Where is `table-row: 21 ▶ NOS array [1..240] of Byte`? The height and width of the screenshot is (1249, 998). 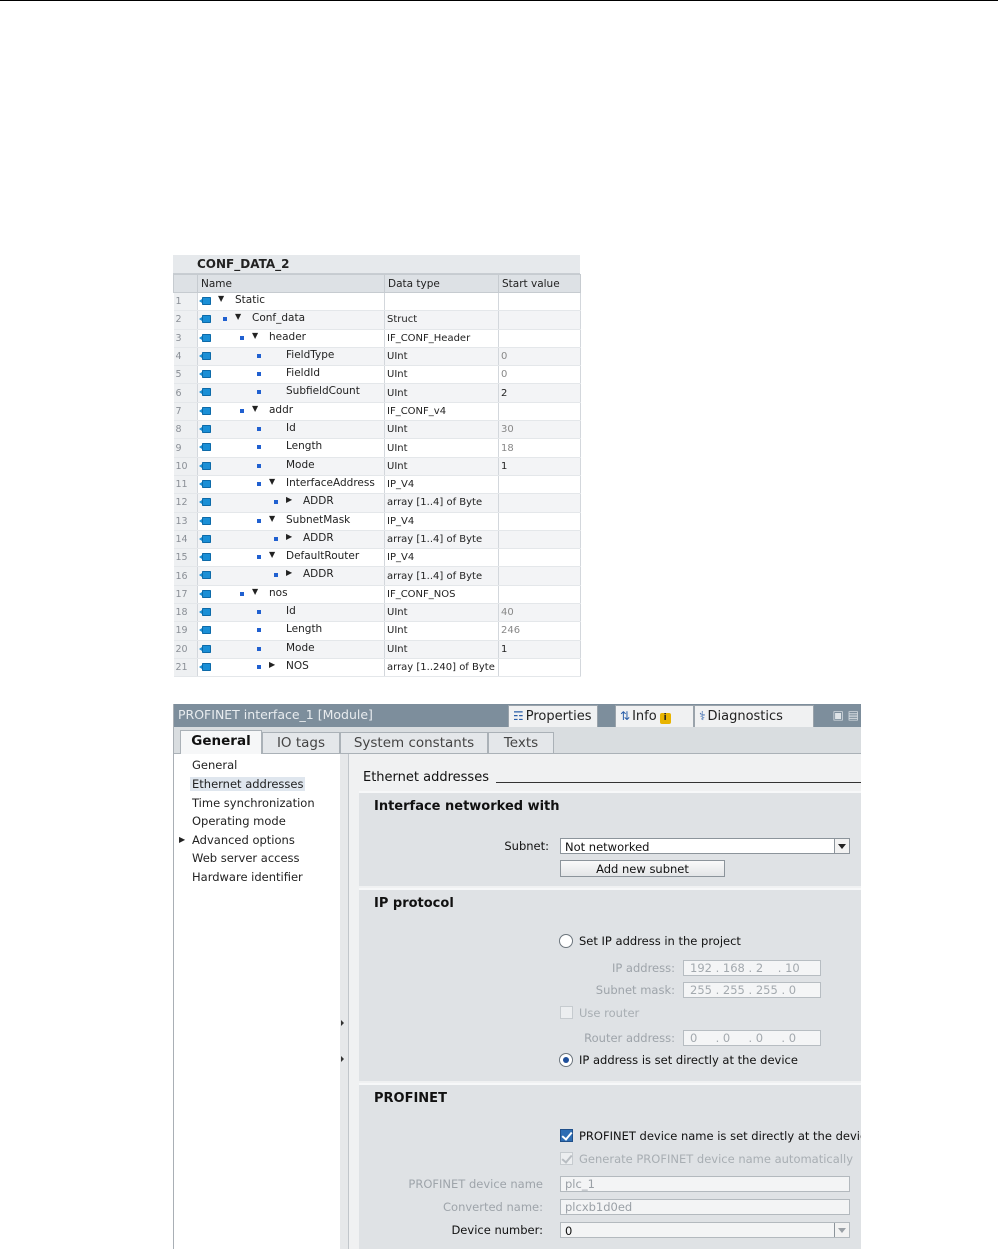
table-row: 21 ▶ NOS array [1..240] of Byte is located at coordinates (377, 668).